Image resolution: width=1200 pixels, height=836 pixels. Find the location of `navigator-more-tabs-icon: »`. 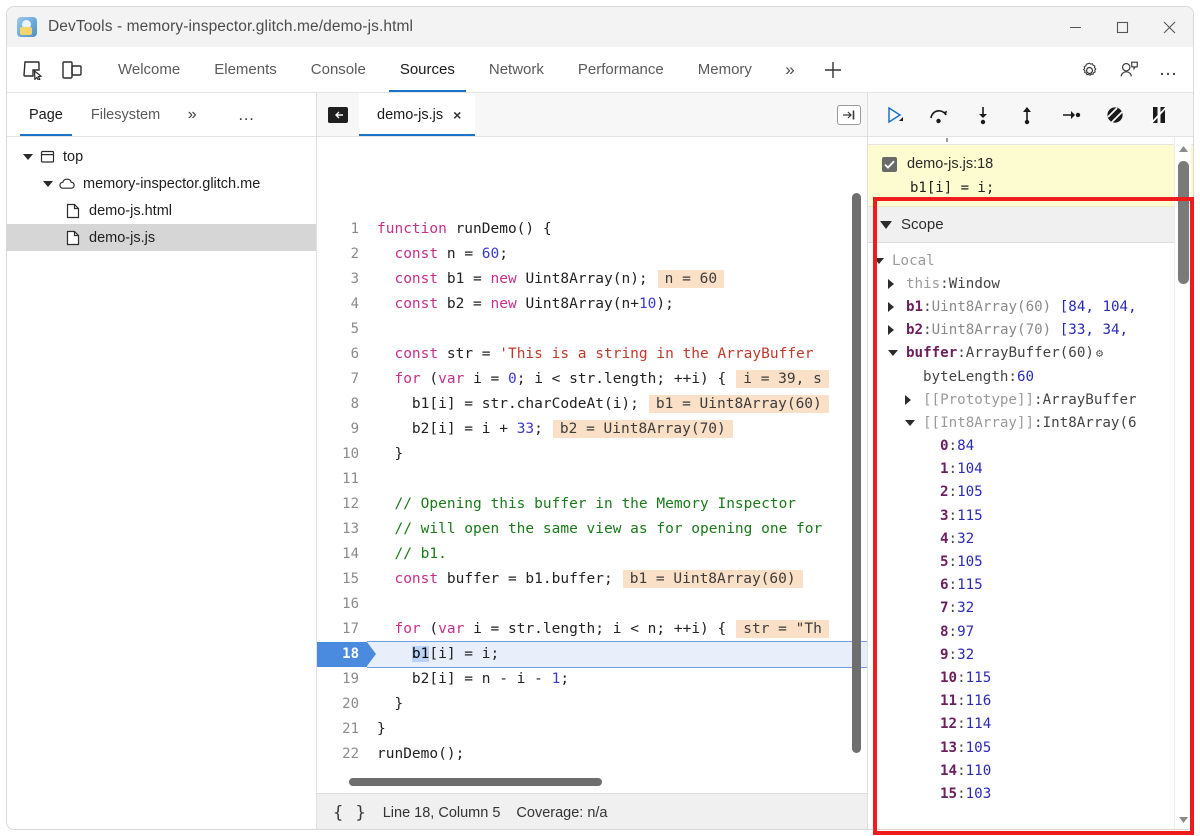

navigator-more-tabs-icon: » is located at coordinates (192, 114).